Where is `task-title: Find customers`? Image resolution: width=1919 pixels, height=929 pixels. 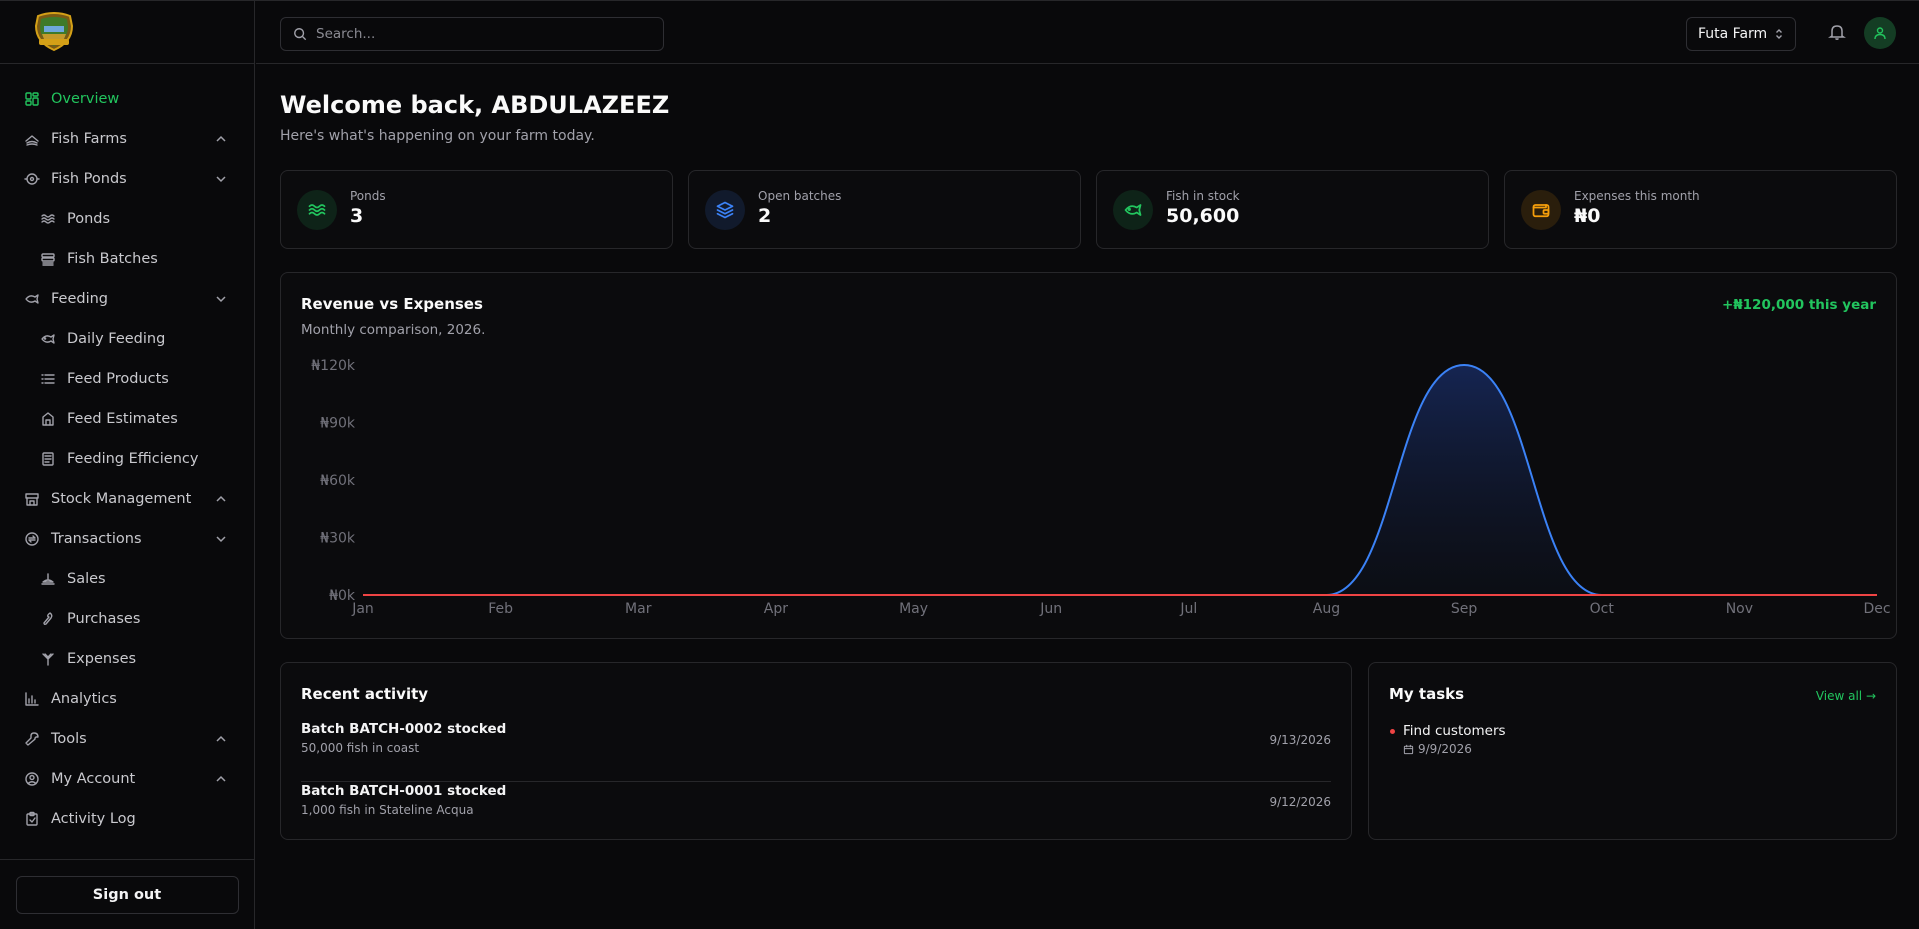
task-title: Find customers is located at coordinates (1454, 731).